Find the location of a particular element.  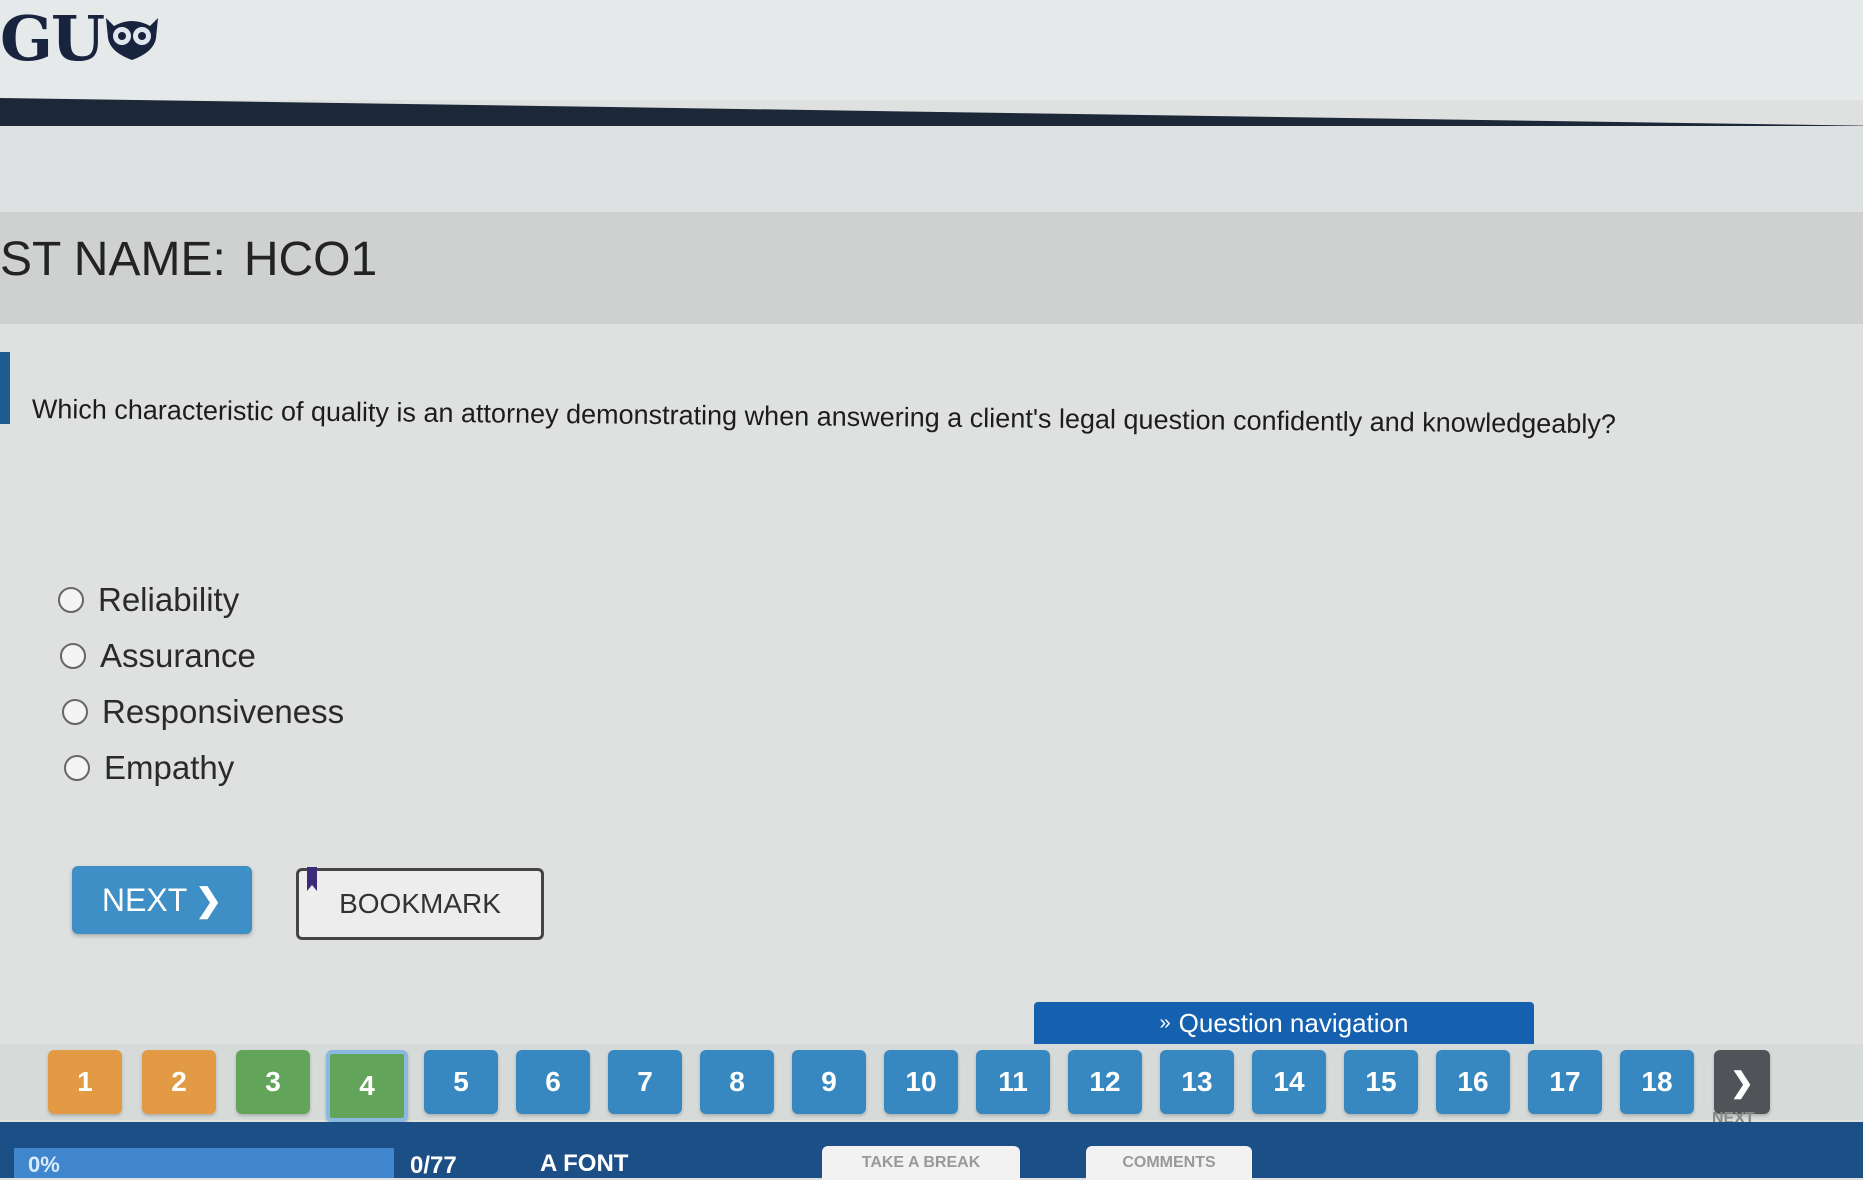

question-number: 14 is located at coordinates (1289, 1081).